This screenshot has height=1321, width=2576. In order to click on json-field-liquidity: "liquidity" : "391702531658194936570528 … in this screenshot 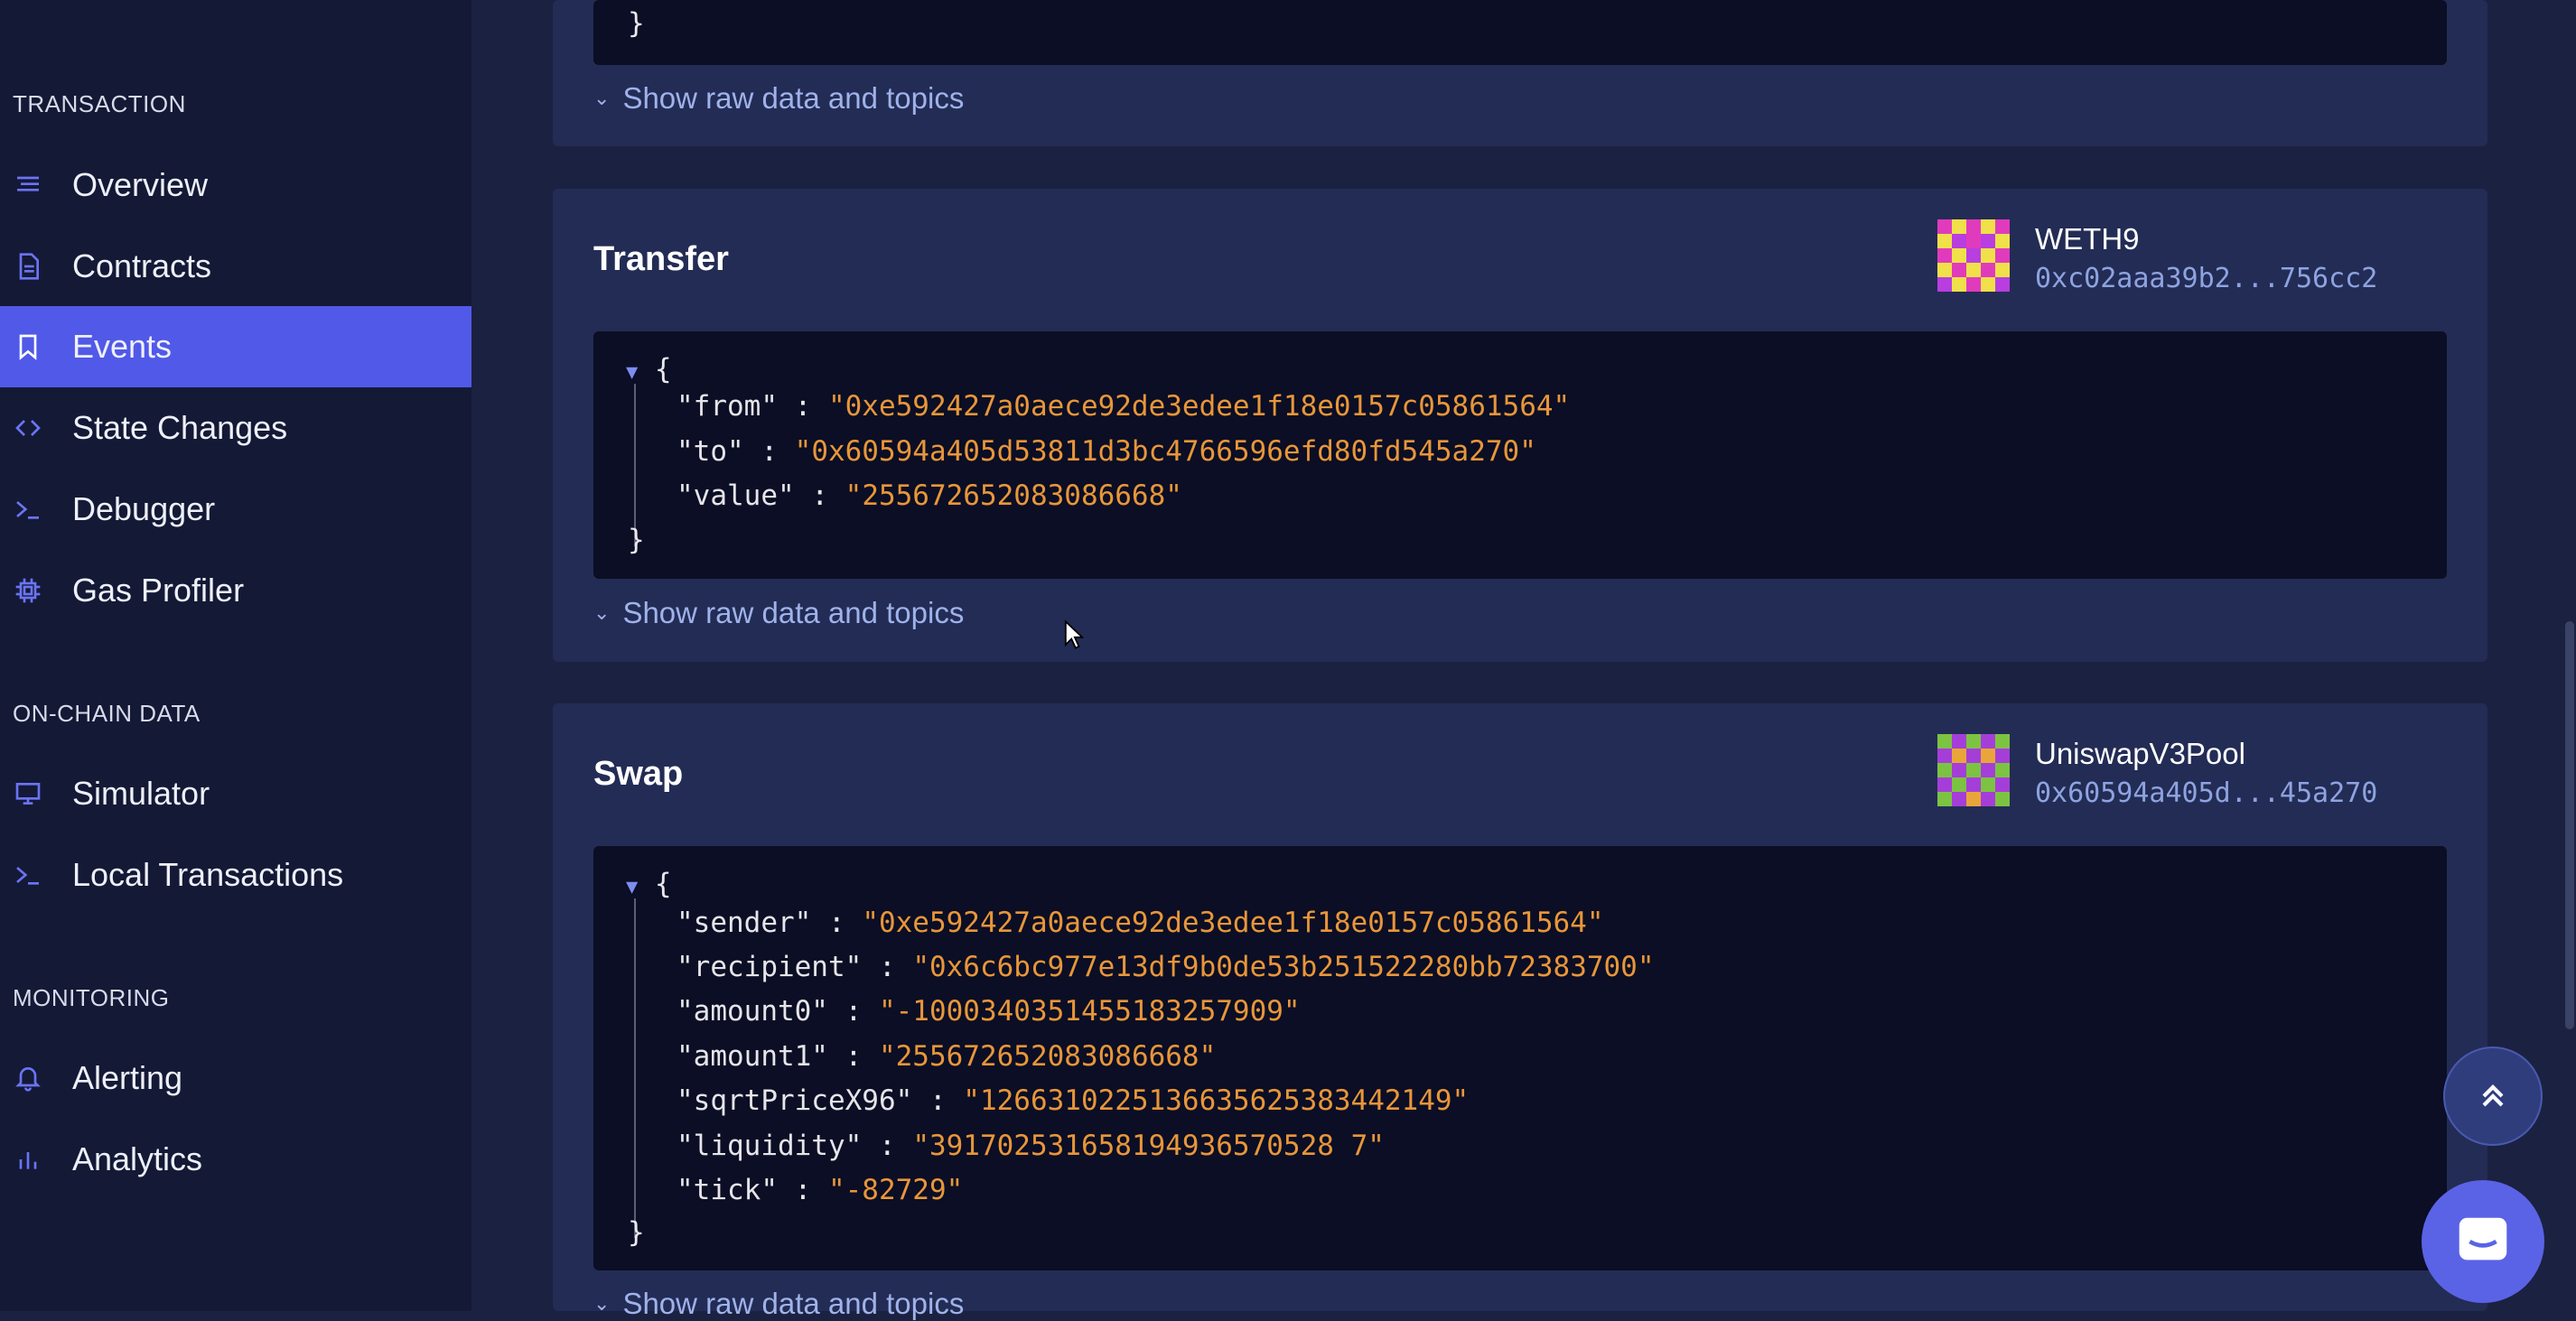, I will do `click(1031, 1146)`.